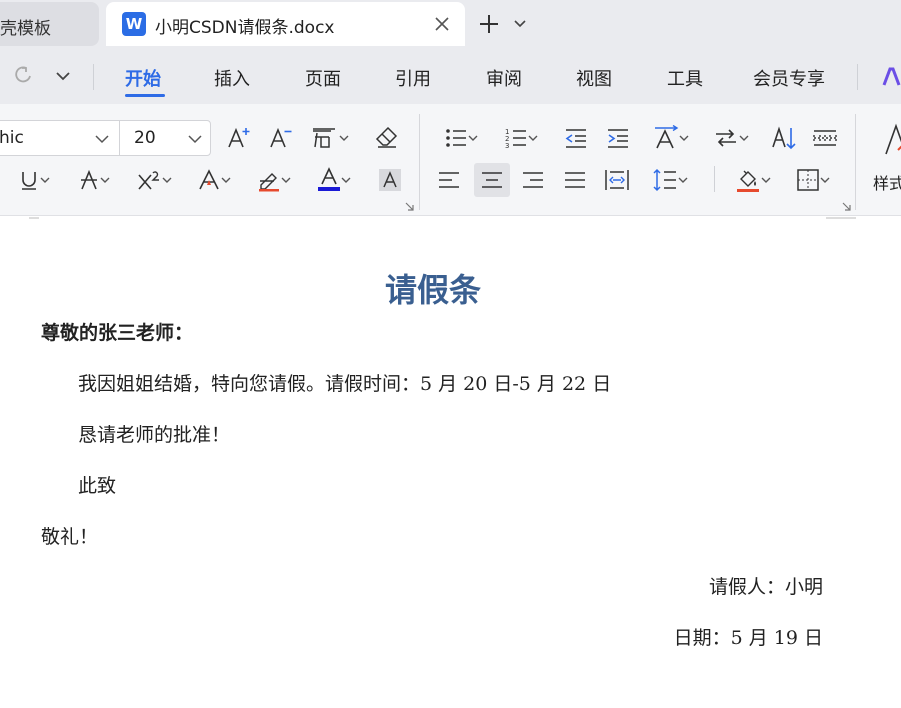  Describe the element at coordinates (232, 78) in the screenshot. I see `tab-insert: 插入` at that location.